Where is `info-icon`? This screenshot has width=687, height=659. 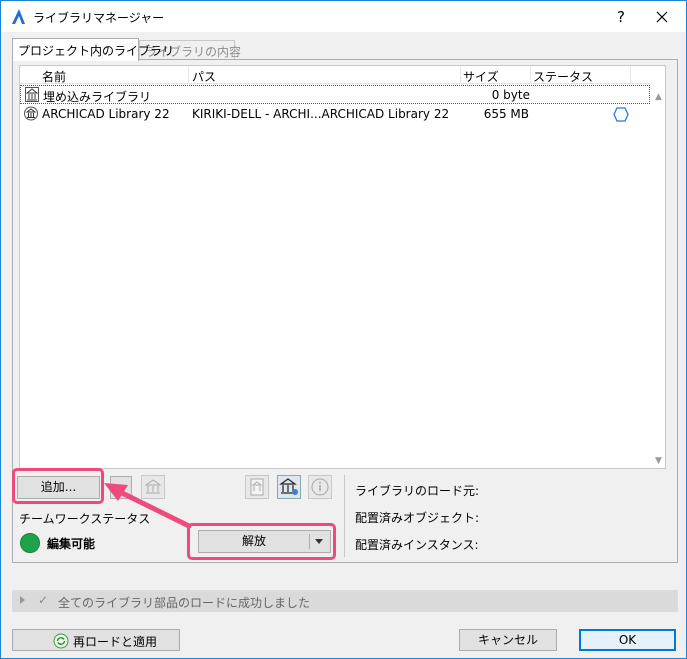 info-icon is located at coordinates (320, 487).